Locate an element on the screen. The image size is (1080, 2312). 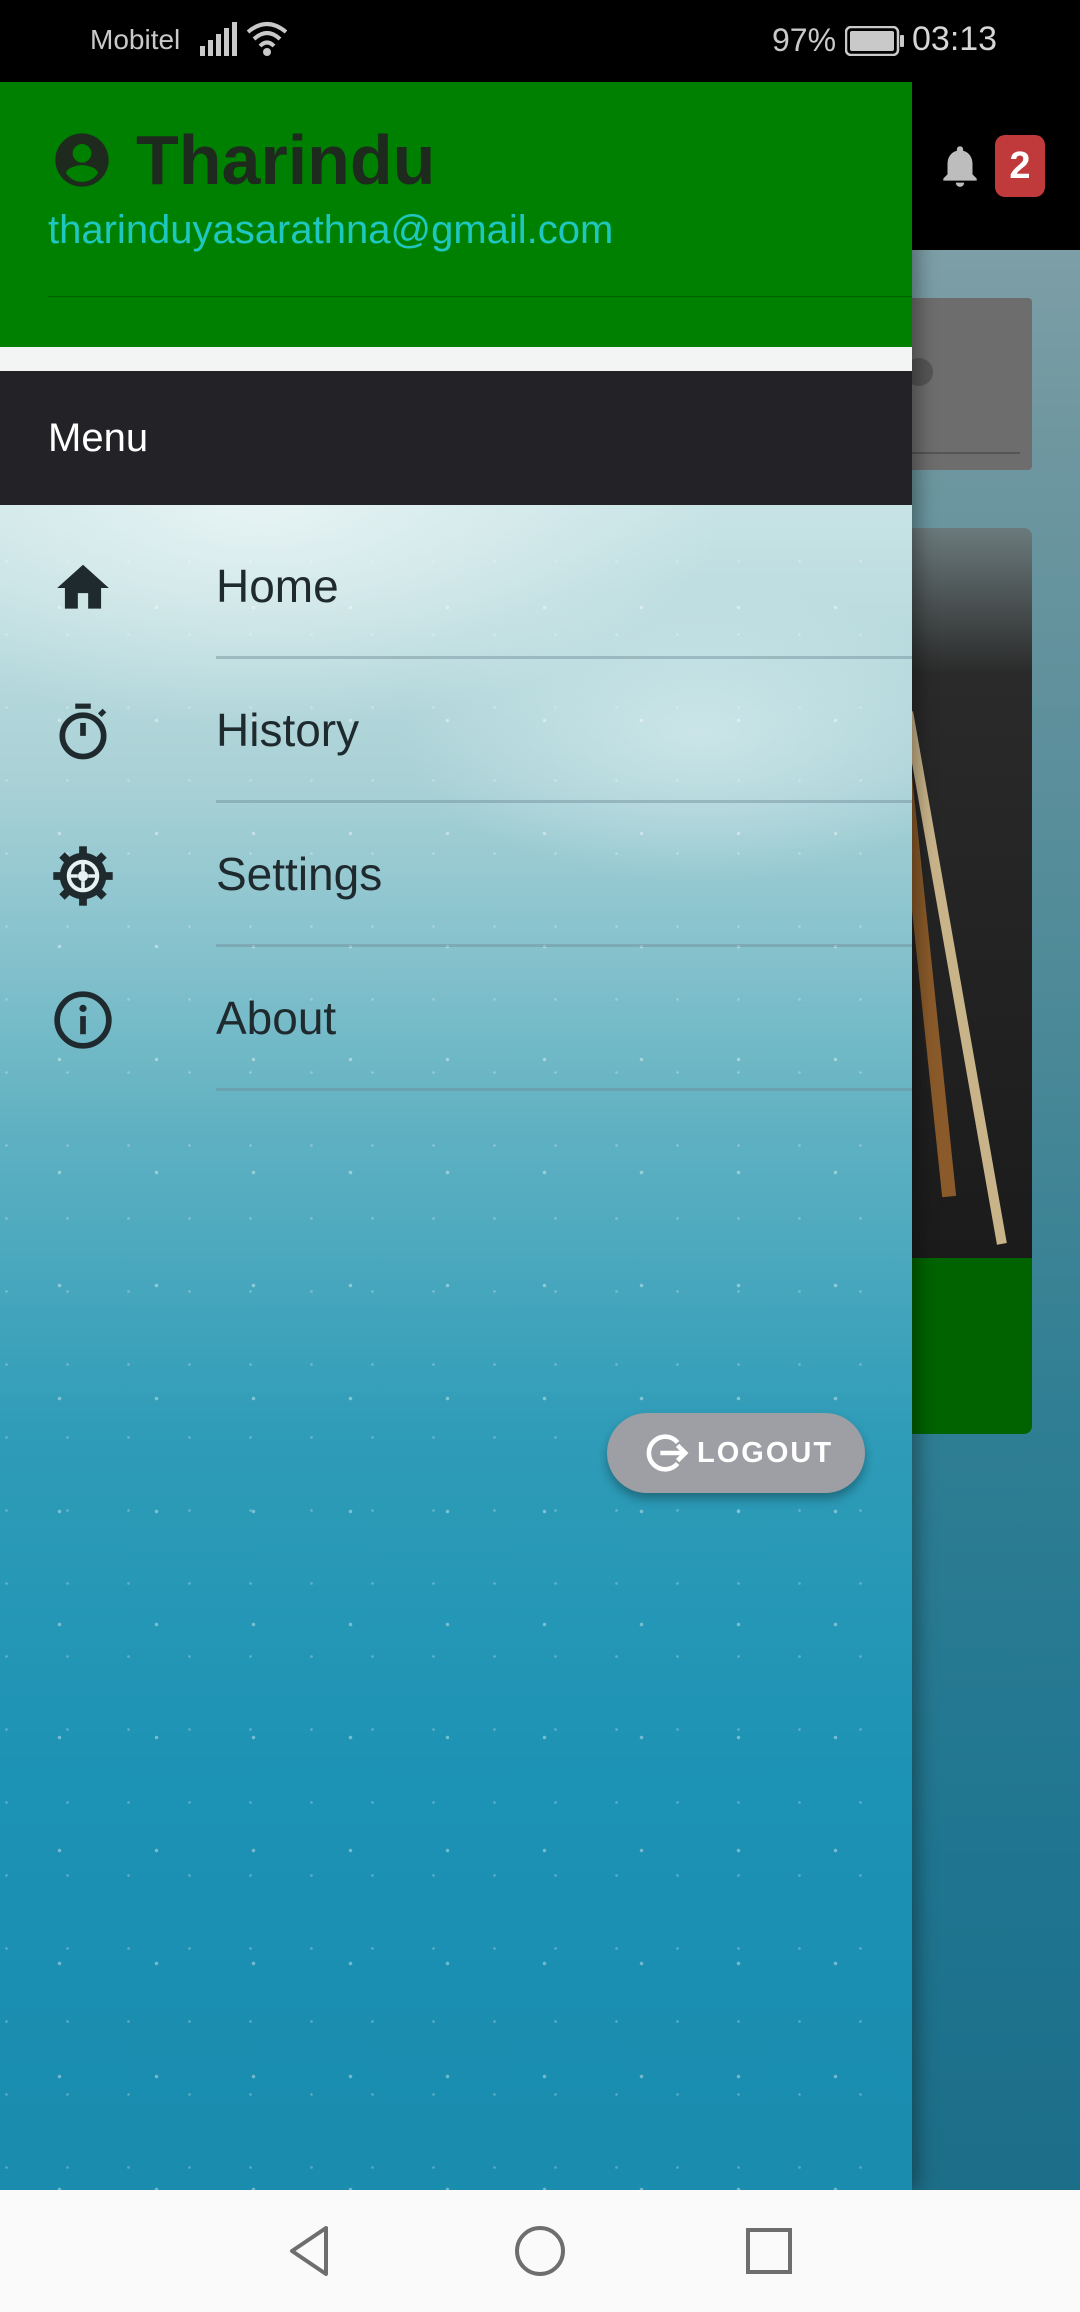
header-divider is located at coordinates (480, 296).